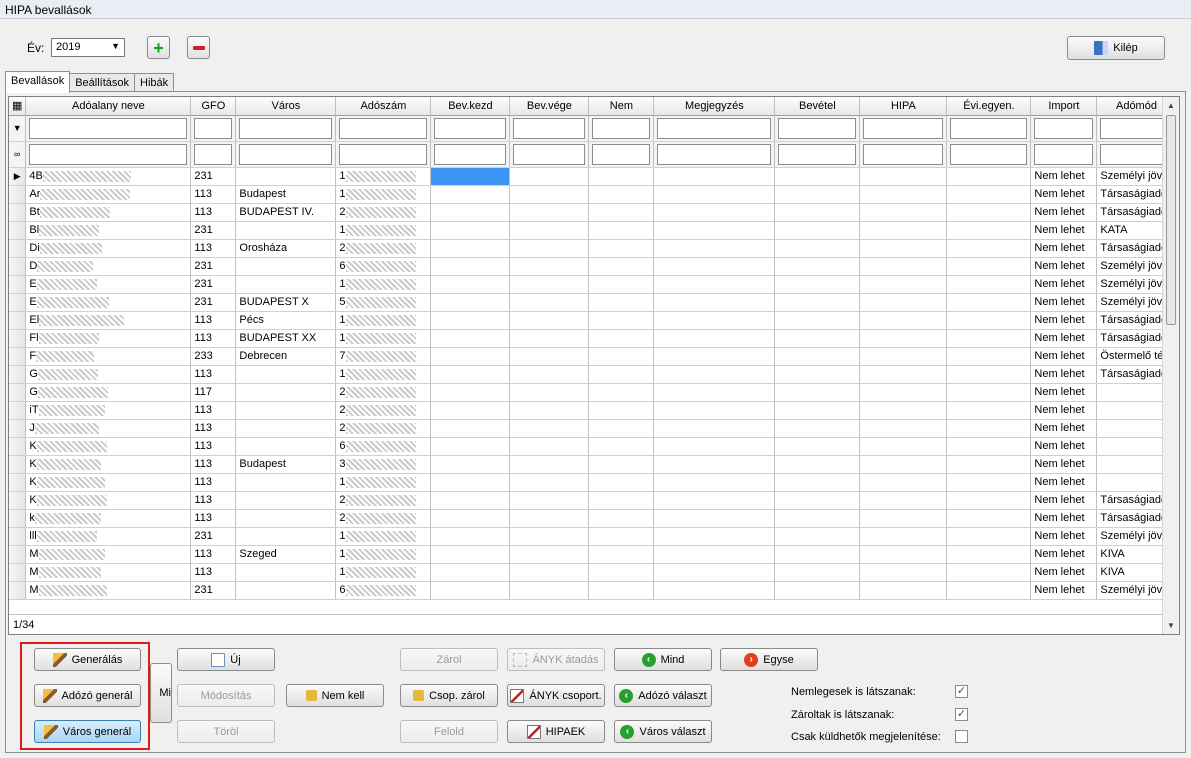  Describe the element at coordinates (989, 106) in the screenshot. I see `column-header: Évi.egyen.` at that location.